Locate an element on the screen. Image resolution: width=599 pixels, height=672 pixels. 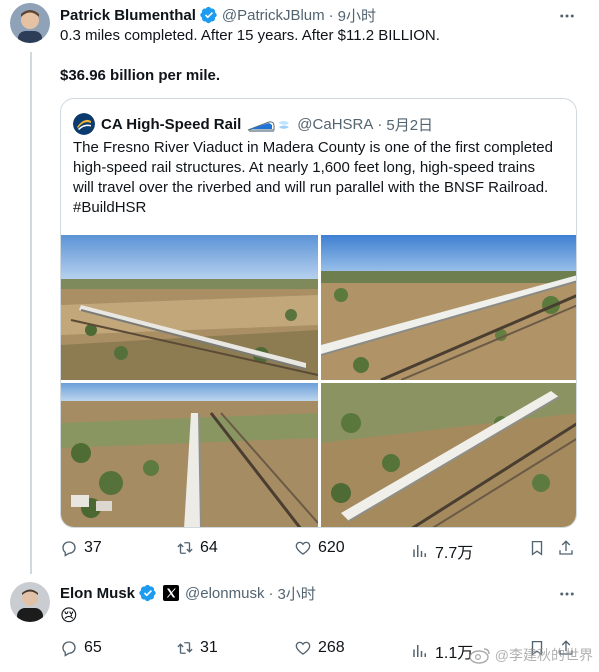
timestamp: 3小时 is located at coordinates (296, 593).